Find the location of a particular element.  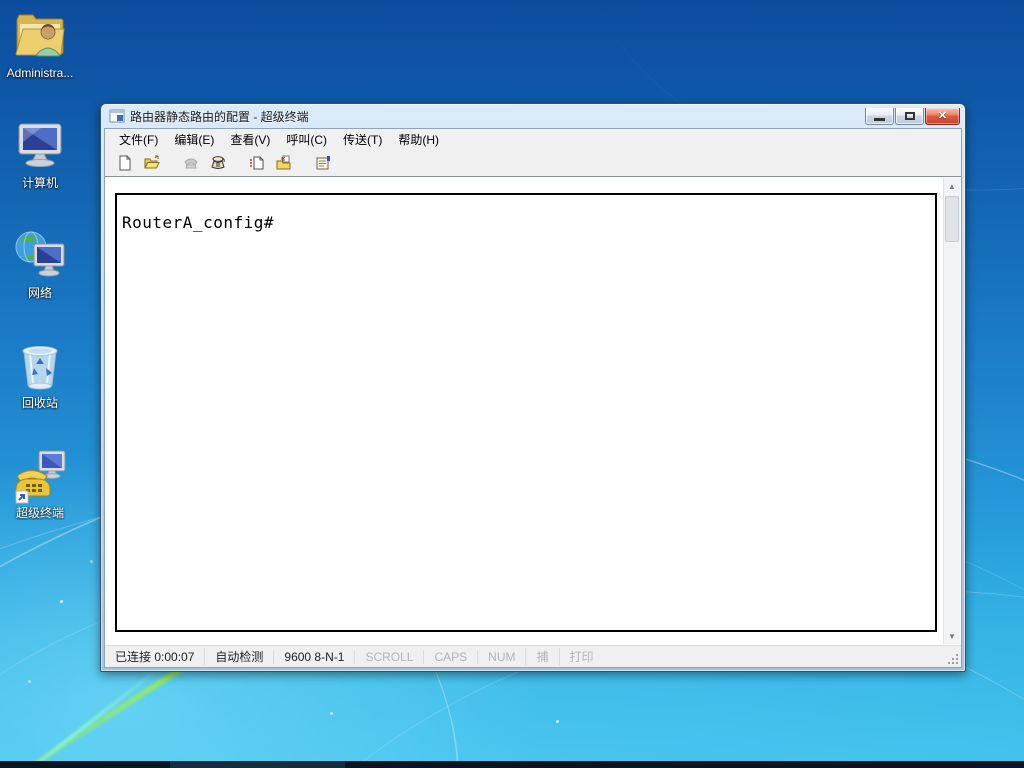

status-print: 打印 is located at coordinates (581, 656).